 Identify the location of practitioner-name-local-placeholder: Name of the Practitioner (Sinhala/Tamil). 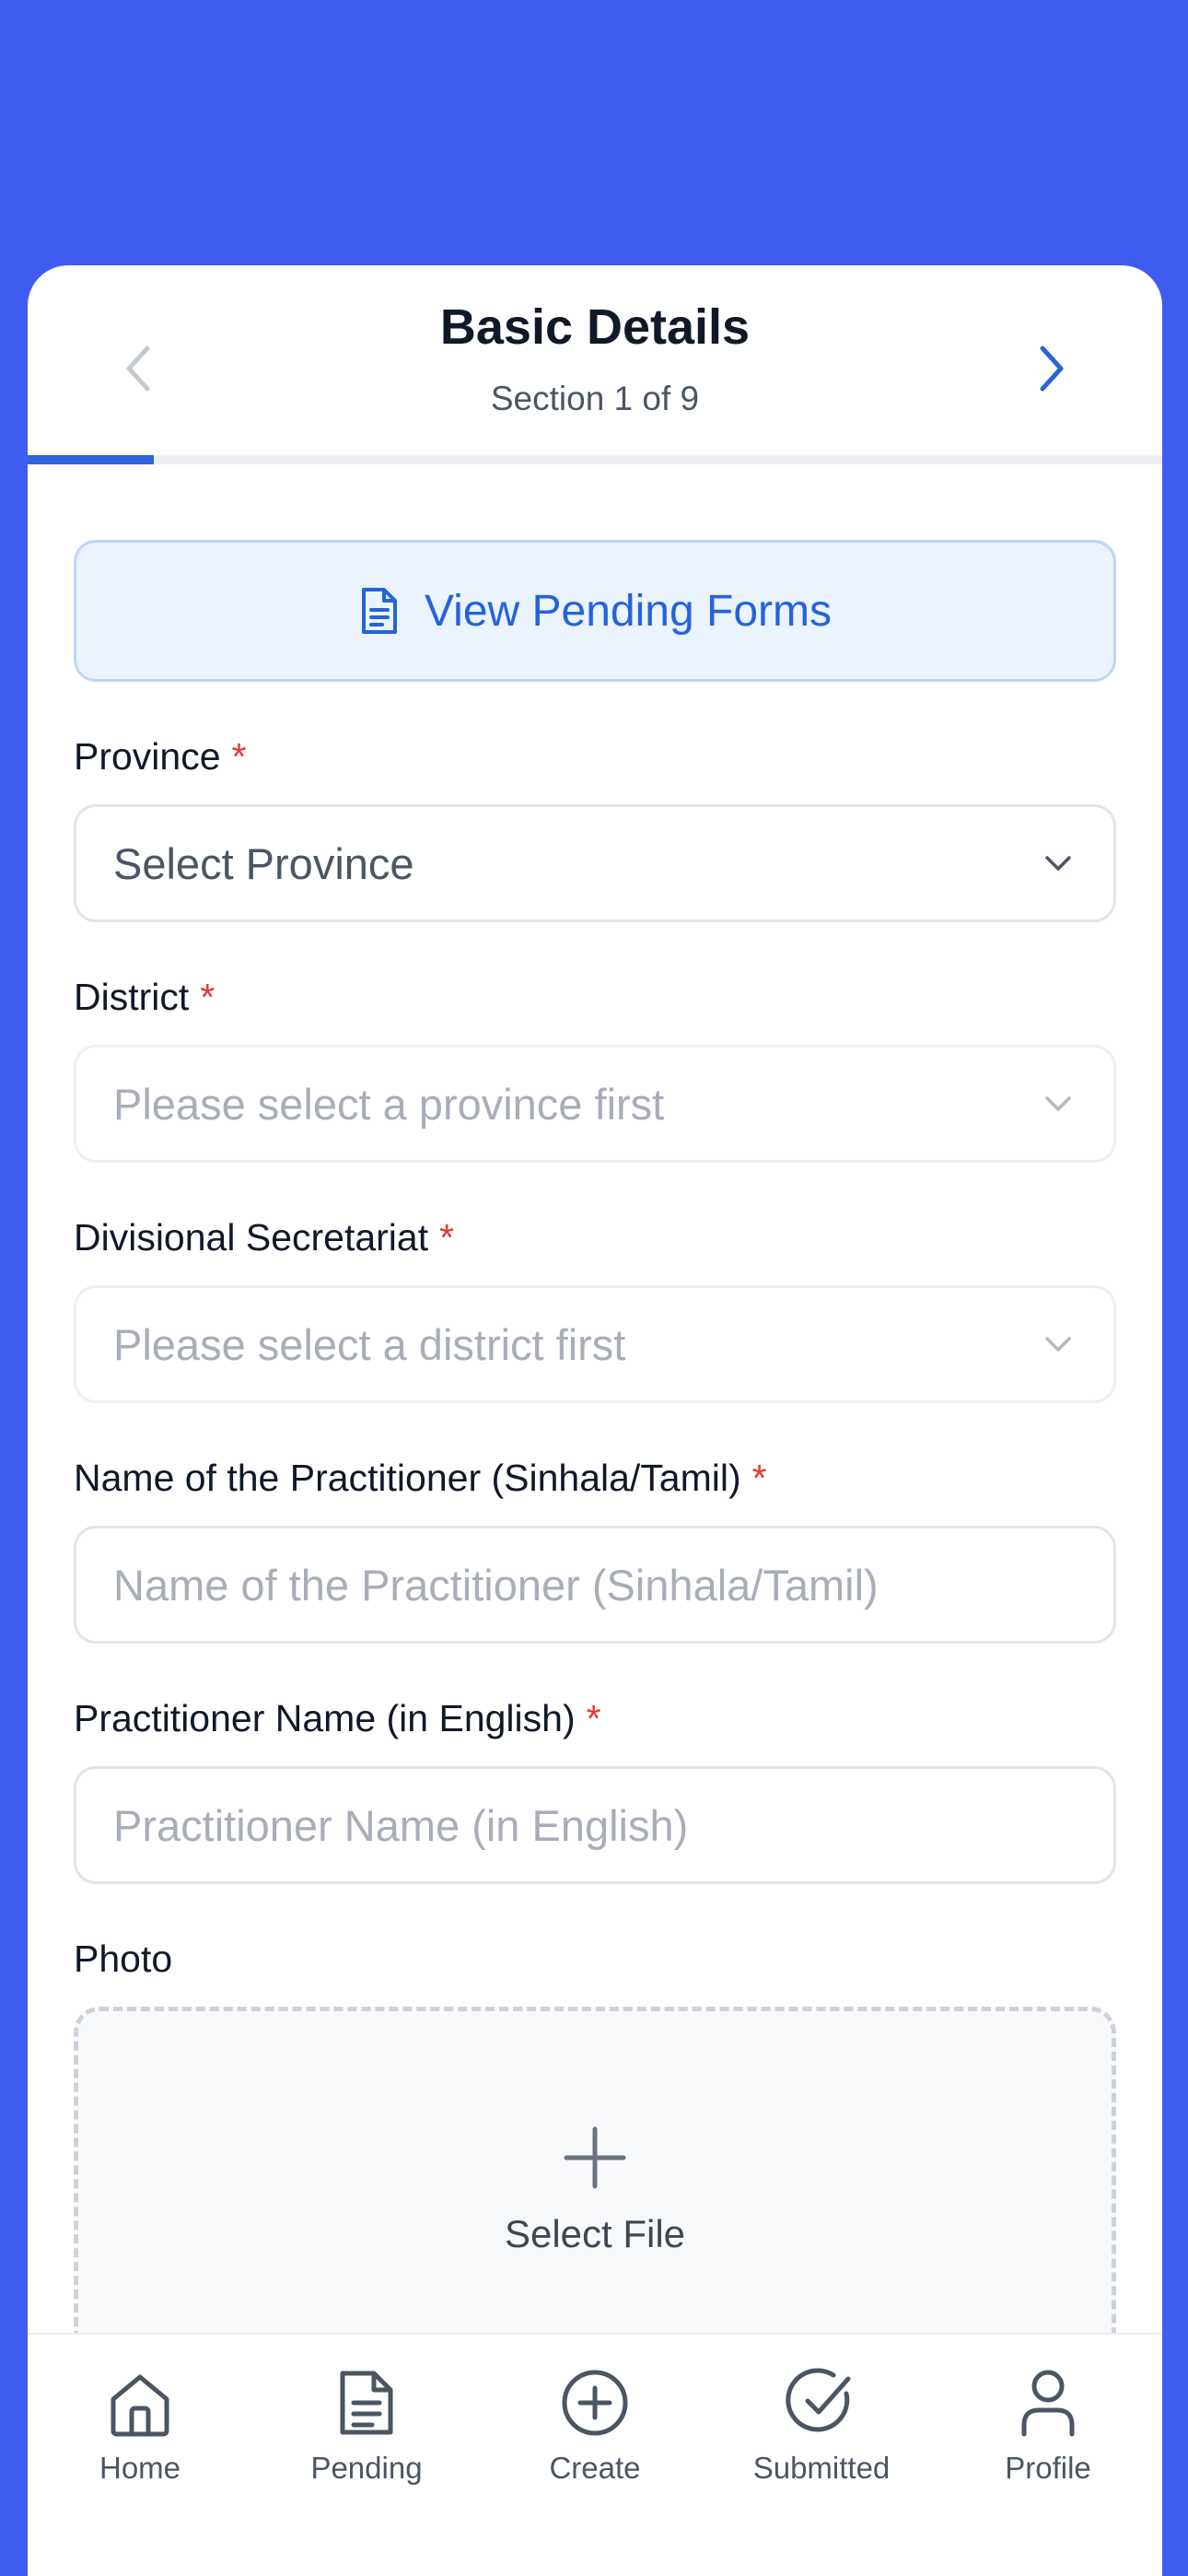
(496, 1585).